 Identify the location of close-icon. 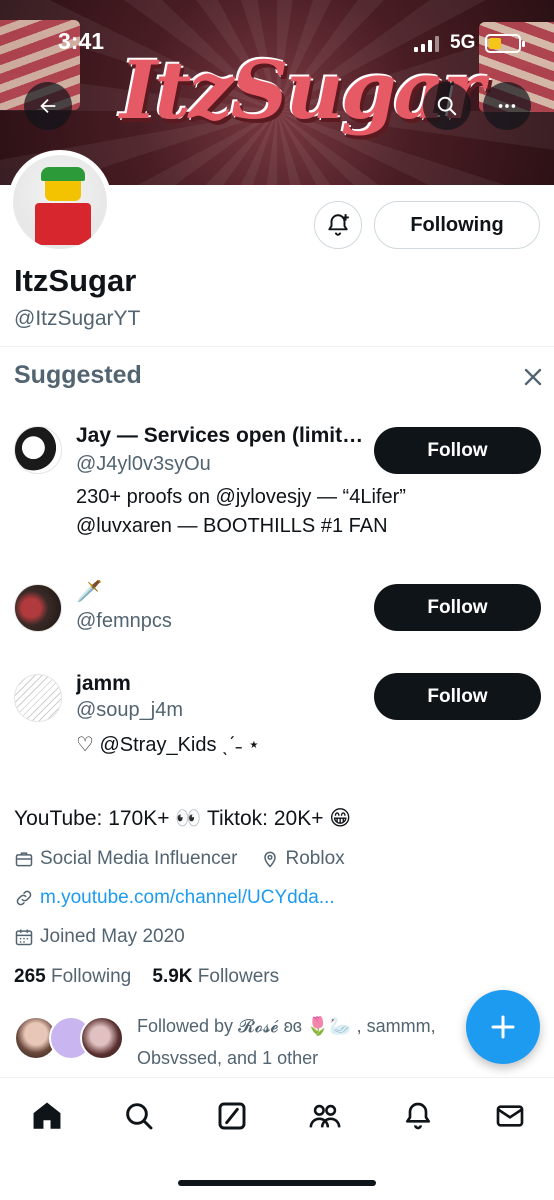
(533, 377).